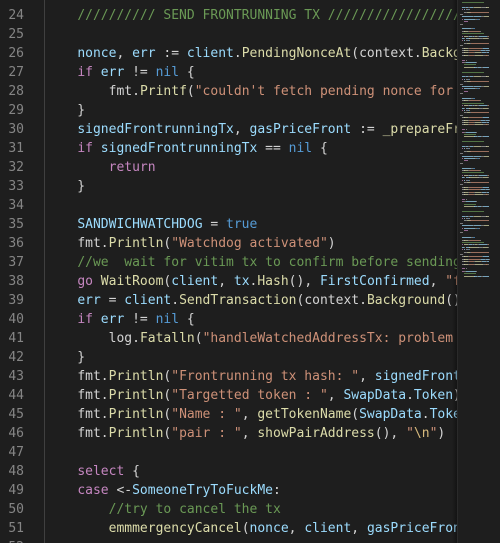 The image size is (500, 543). Describe the element at coordinates (144, 53) in the screenshot. I see `code-token: err` at that location.